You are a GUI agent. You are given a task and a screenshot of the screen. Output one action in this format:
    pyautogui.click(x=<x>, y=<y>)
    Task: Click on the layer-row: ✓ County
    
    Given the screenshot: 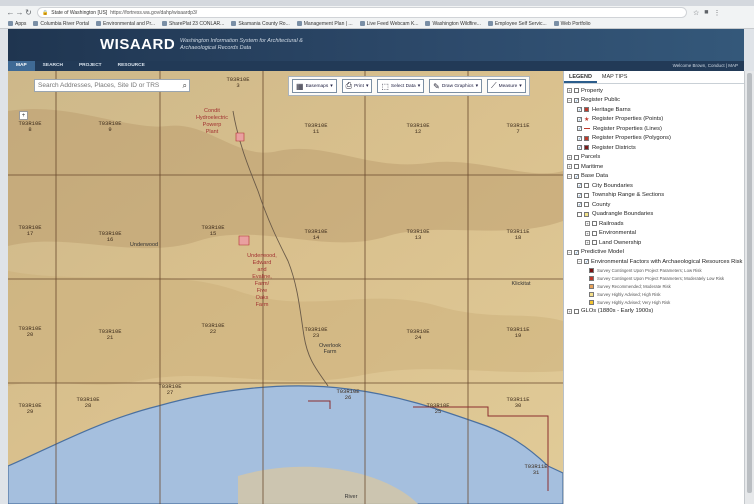 What is the action you would take?
    pyautogui.click(x=655, y=205)
    